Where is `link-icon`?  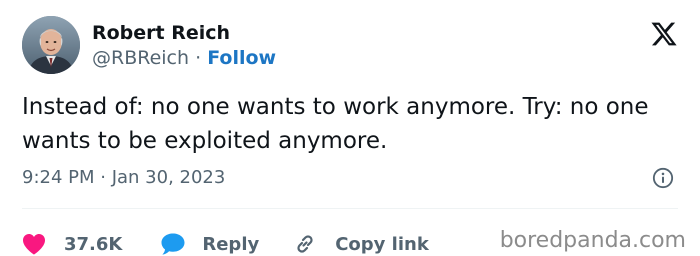 link-icon is located at coordinates (305, 244).